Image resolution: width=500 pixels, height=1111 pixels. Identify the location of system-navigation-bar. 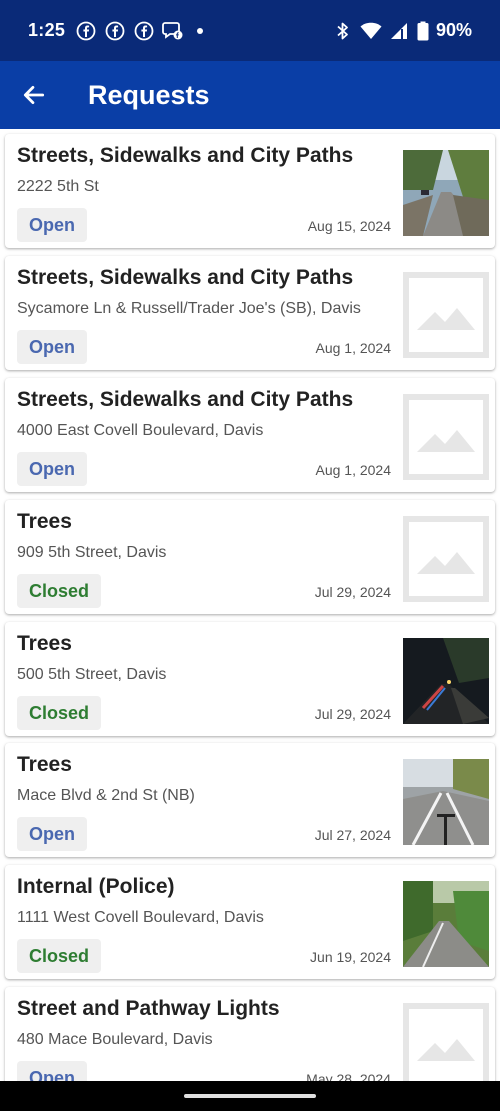
(250, 1096).